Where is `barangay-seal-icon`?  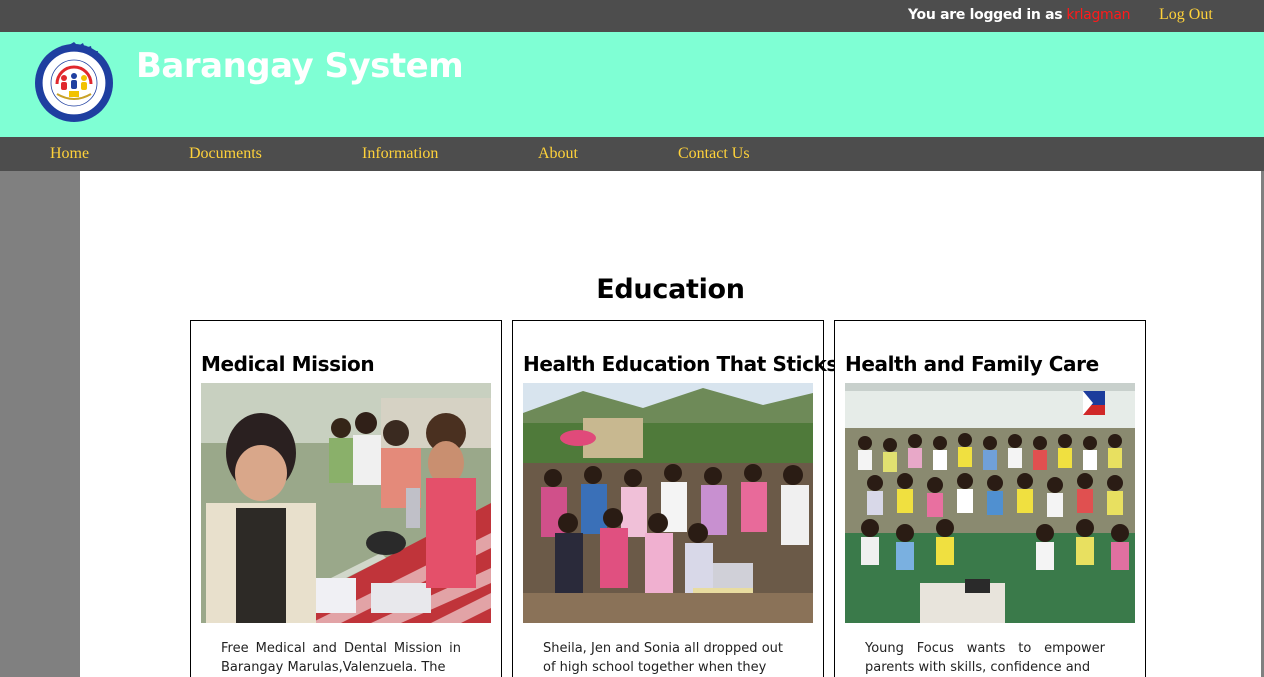
barangay-seal-icon is located at coordinates (74, 83).